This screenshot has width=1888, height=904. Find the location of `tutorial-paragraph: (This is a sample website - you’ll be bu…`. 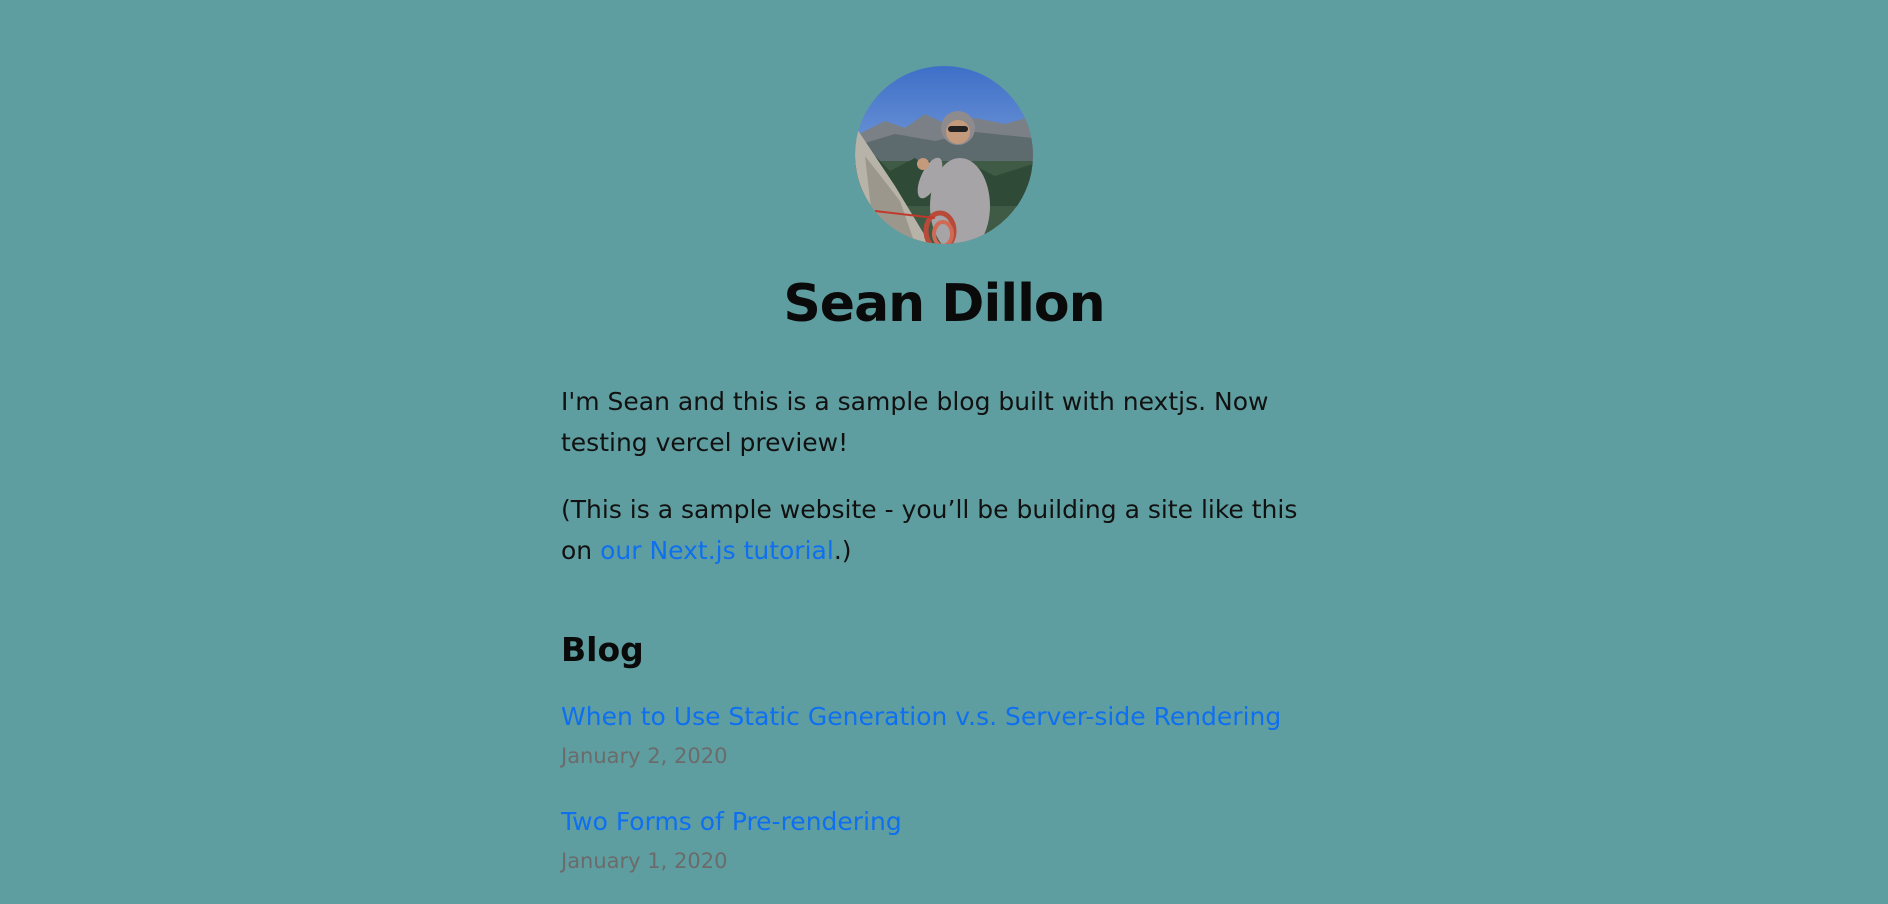

tutorial-paragraph: (This is a sample website - you’ll be bu… is located at coordinates (944, 530).